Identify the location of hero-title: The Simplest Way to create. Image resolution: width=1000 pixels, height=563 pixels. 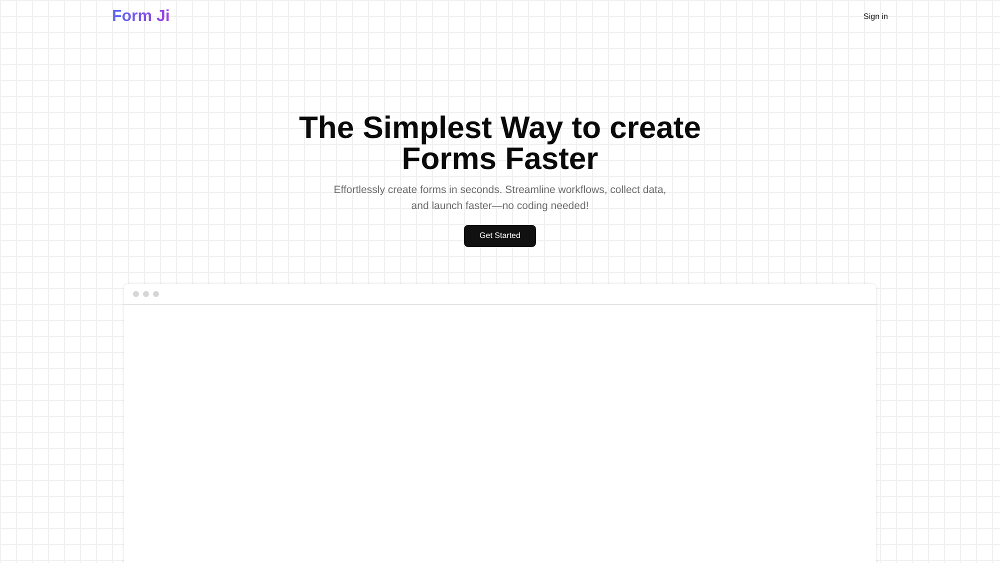
(500, 127).